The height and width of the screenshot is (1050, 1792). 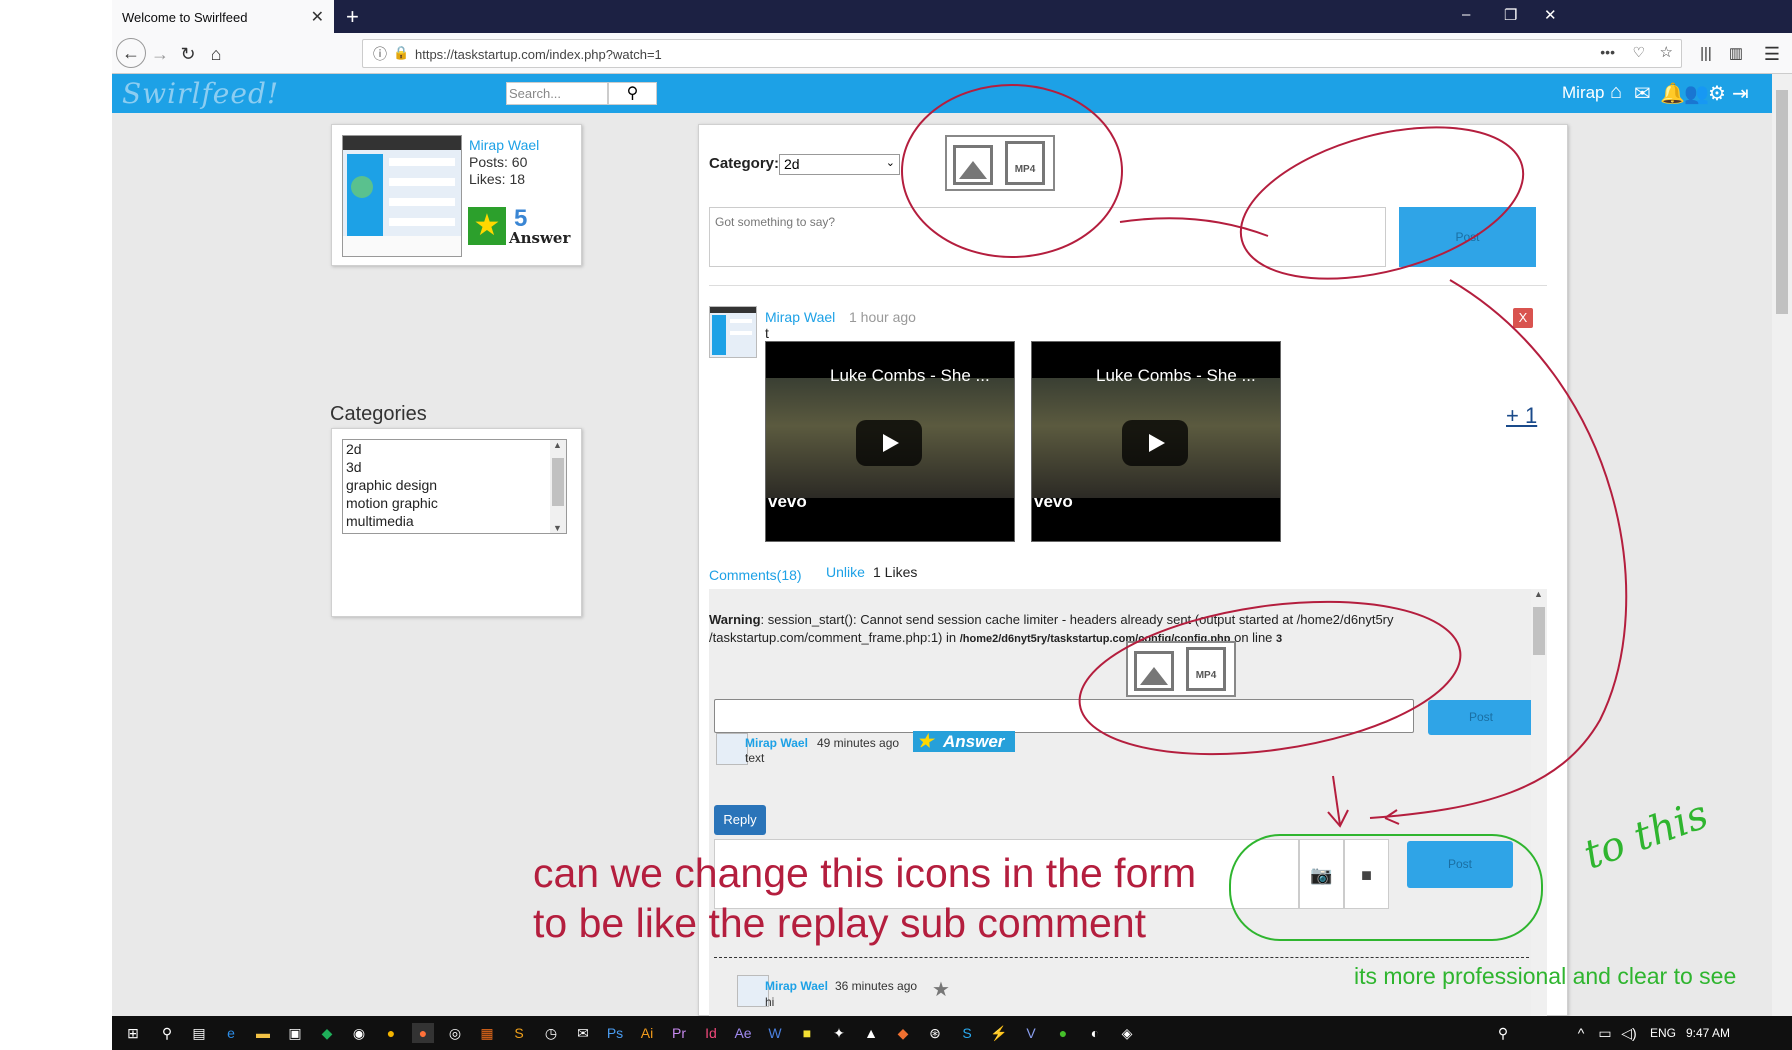 What do you see at coordinates (391, 1033) in the screenshot?
I see `chrome-icon: ●` at bounding box center [391, 1033].